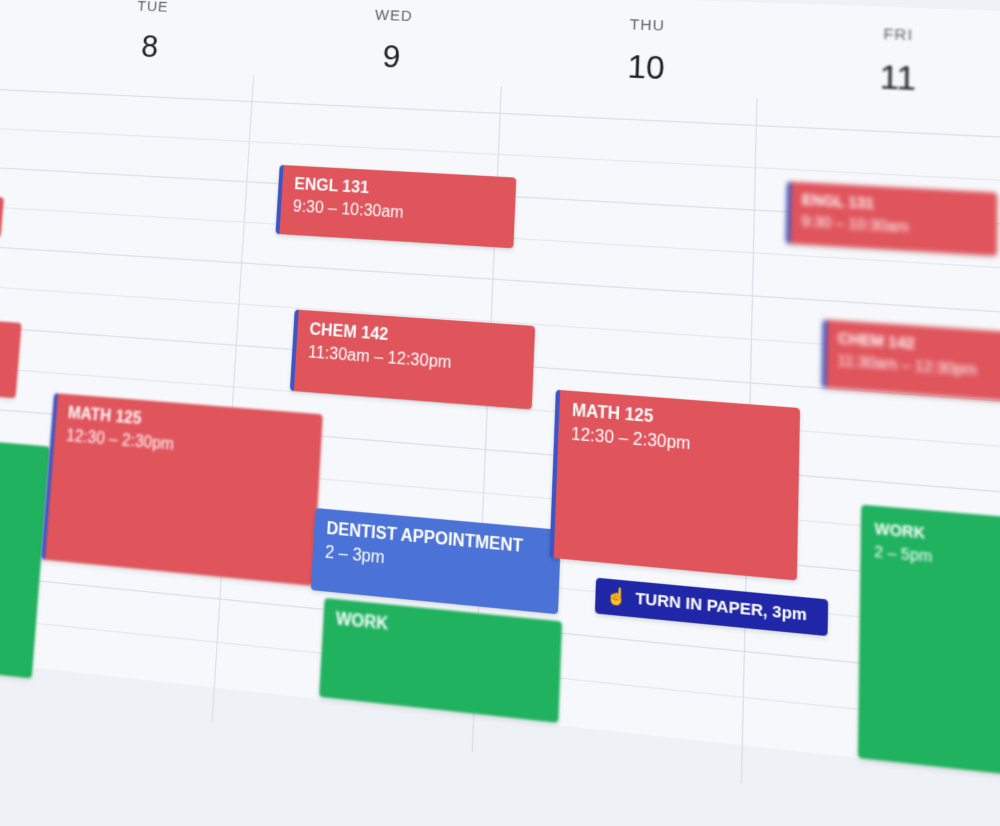  Describe the element at coordinates (928, 644) in the screenshot. I see `event-fri-work: WORK 2 – 5pm` at that location.